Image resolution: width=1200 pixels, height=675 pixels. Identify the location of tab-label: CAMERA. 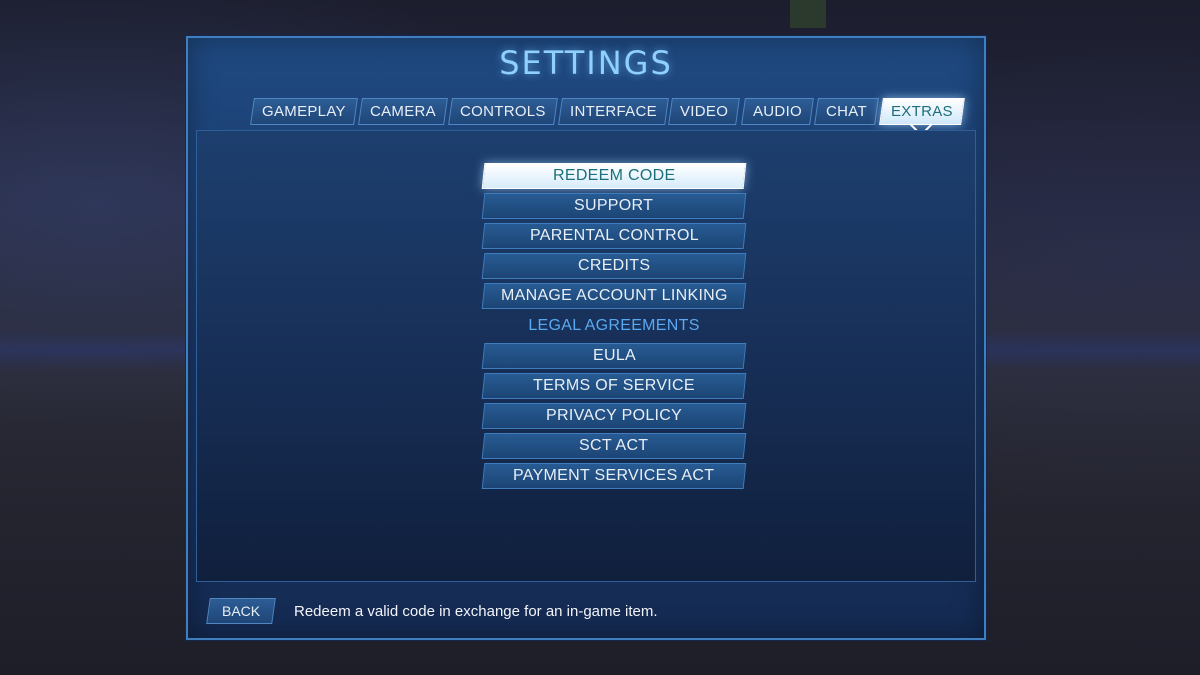
(402, 111).